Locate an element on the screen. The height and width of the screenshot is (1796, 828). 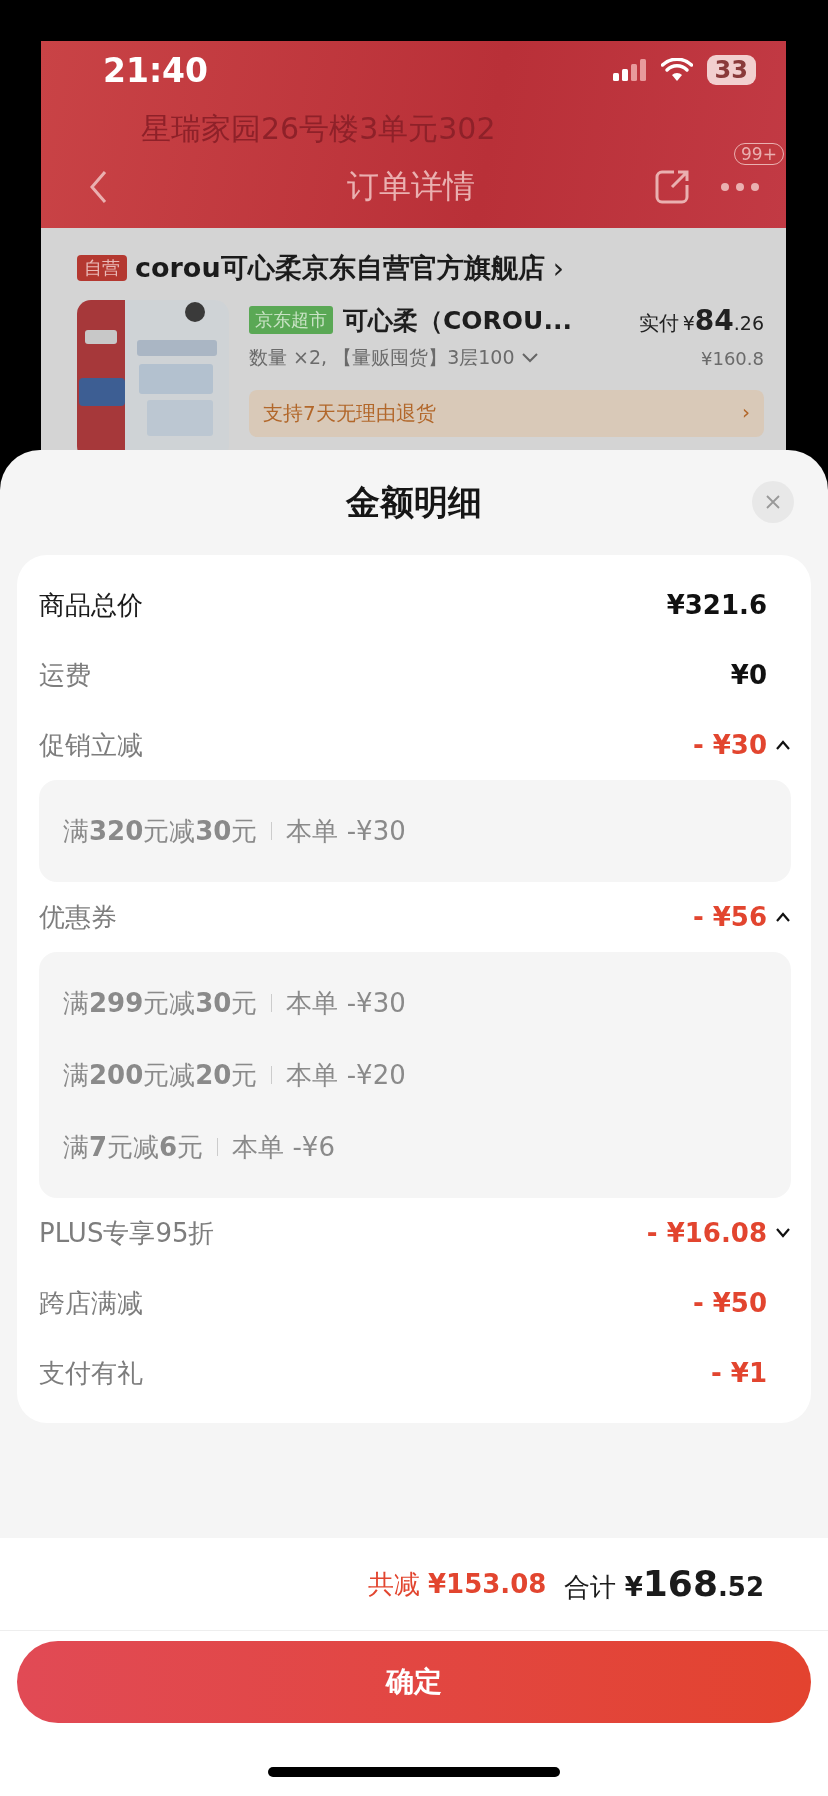
row-amount: - ¥56 is located at coordinates (729, 917).